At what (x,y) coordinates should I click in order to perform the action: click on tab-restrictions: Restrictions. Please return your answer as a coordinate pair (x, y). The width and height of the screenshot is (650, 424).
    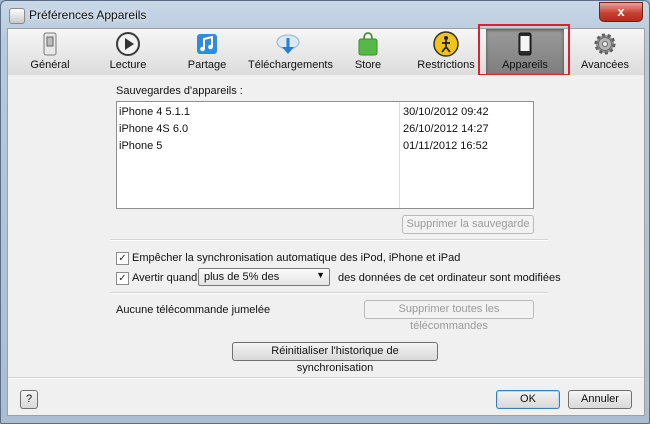
    Looking at the image, I should click on (446, 52).